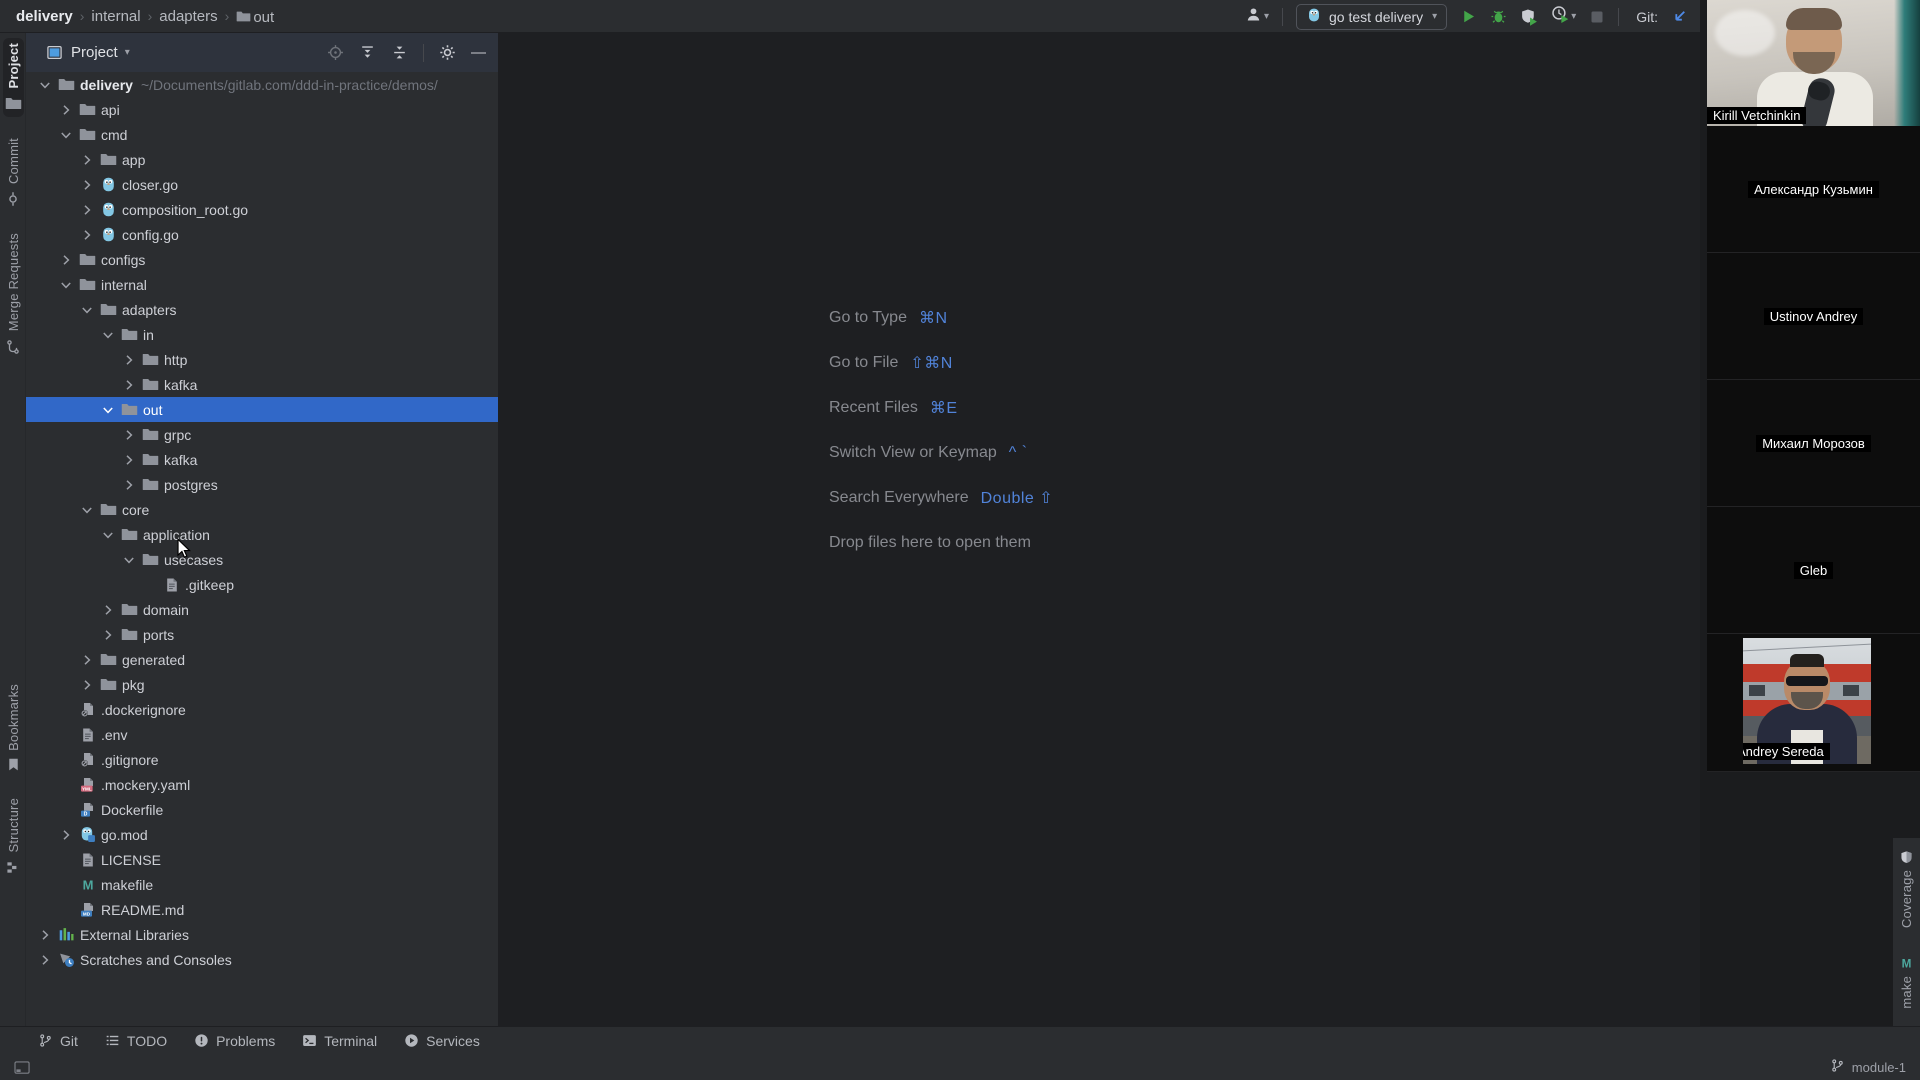  I want to click on tree-row-.mockery.yaml: YML .mockery.yaml, so click(262, 784).